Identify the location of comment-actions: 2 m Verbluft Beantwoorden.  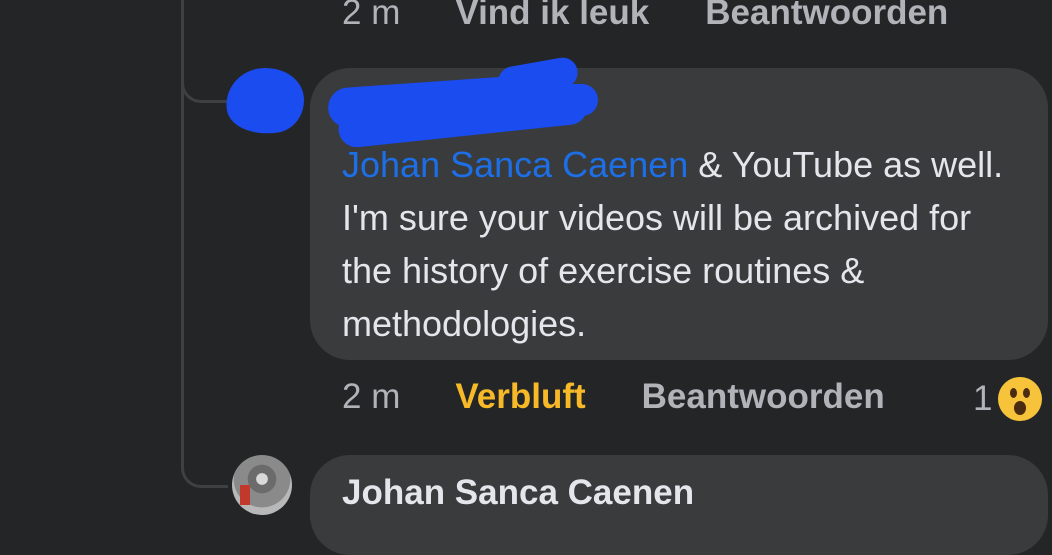
(641, 397).